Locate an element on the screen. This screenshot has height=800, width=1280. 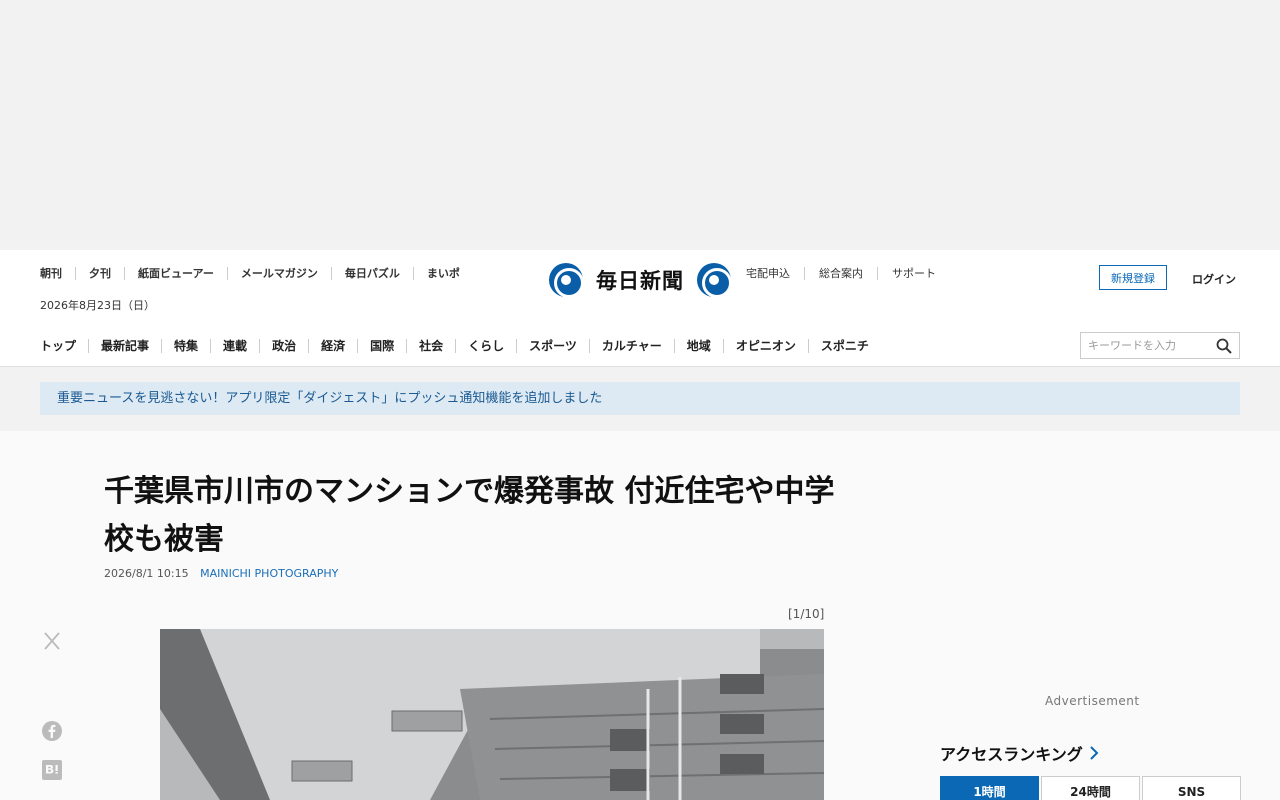
util-nav-mail: メールマガジン is located at coordinates (278, 273).